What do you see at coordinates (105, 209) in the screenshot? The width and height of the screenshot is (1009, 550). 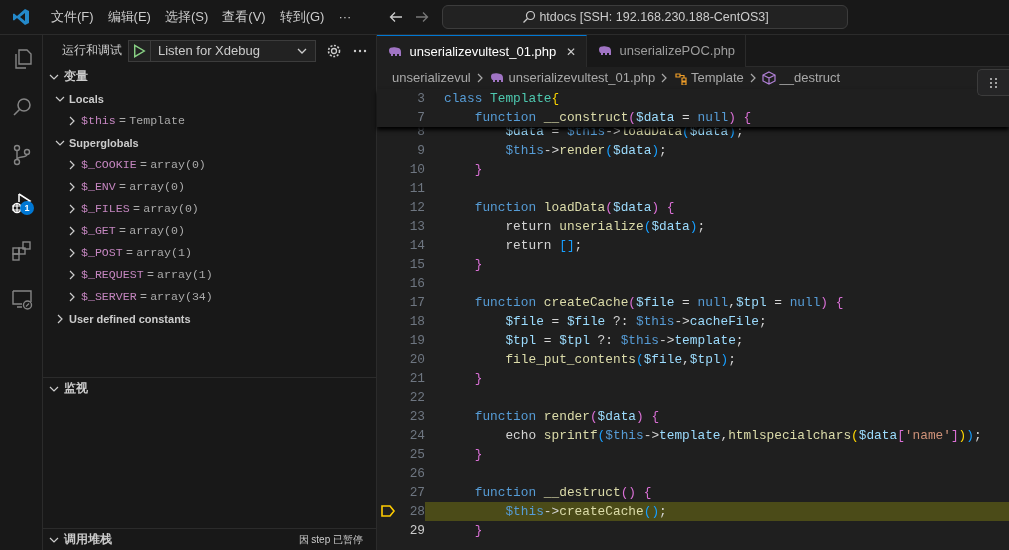 I see `variable-name: $_FILES` at bounding box center [105, 209].